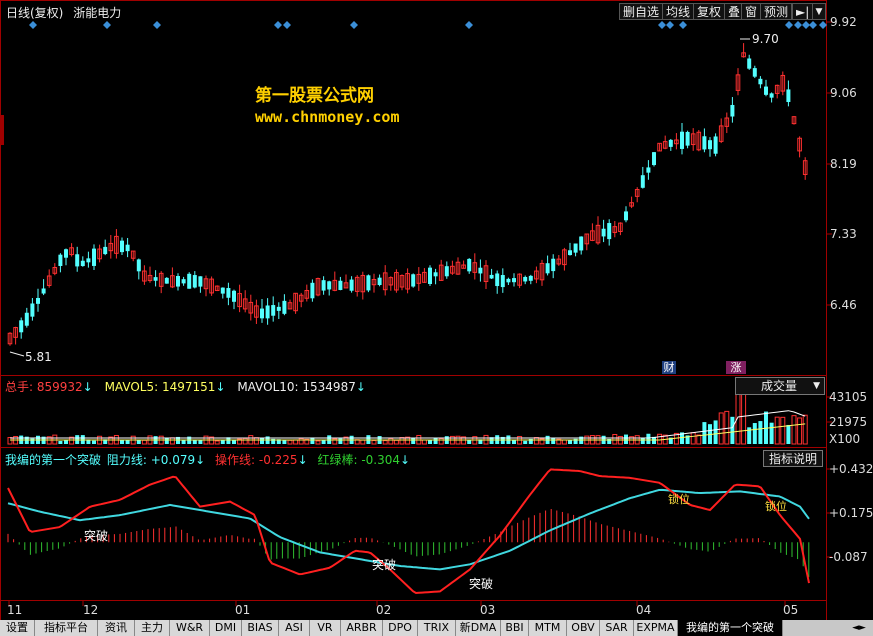 Image resolution: width=873 pixels, height=636 pixels. I want to click on volume-selector: 成交量 ▼, so click(780, 386).